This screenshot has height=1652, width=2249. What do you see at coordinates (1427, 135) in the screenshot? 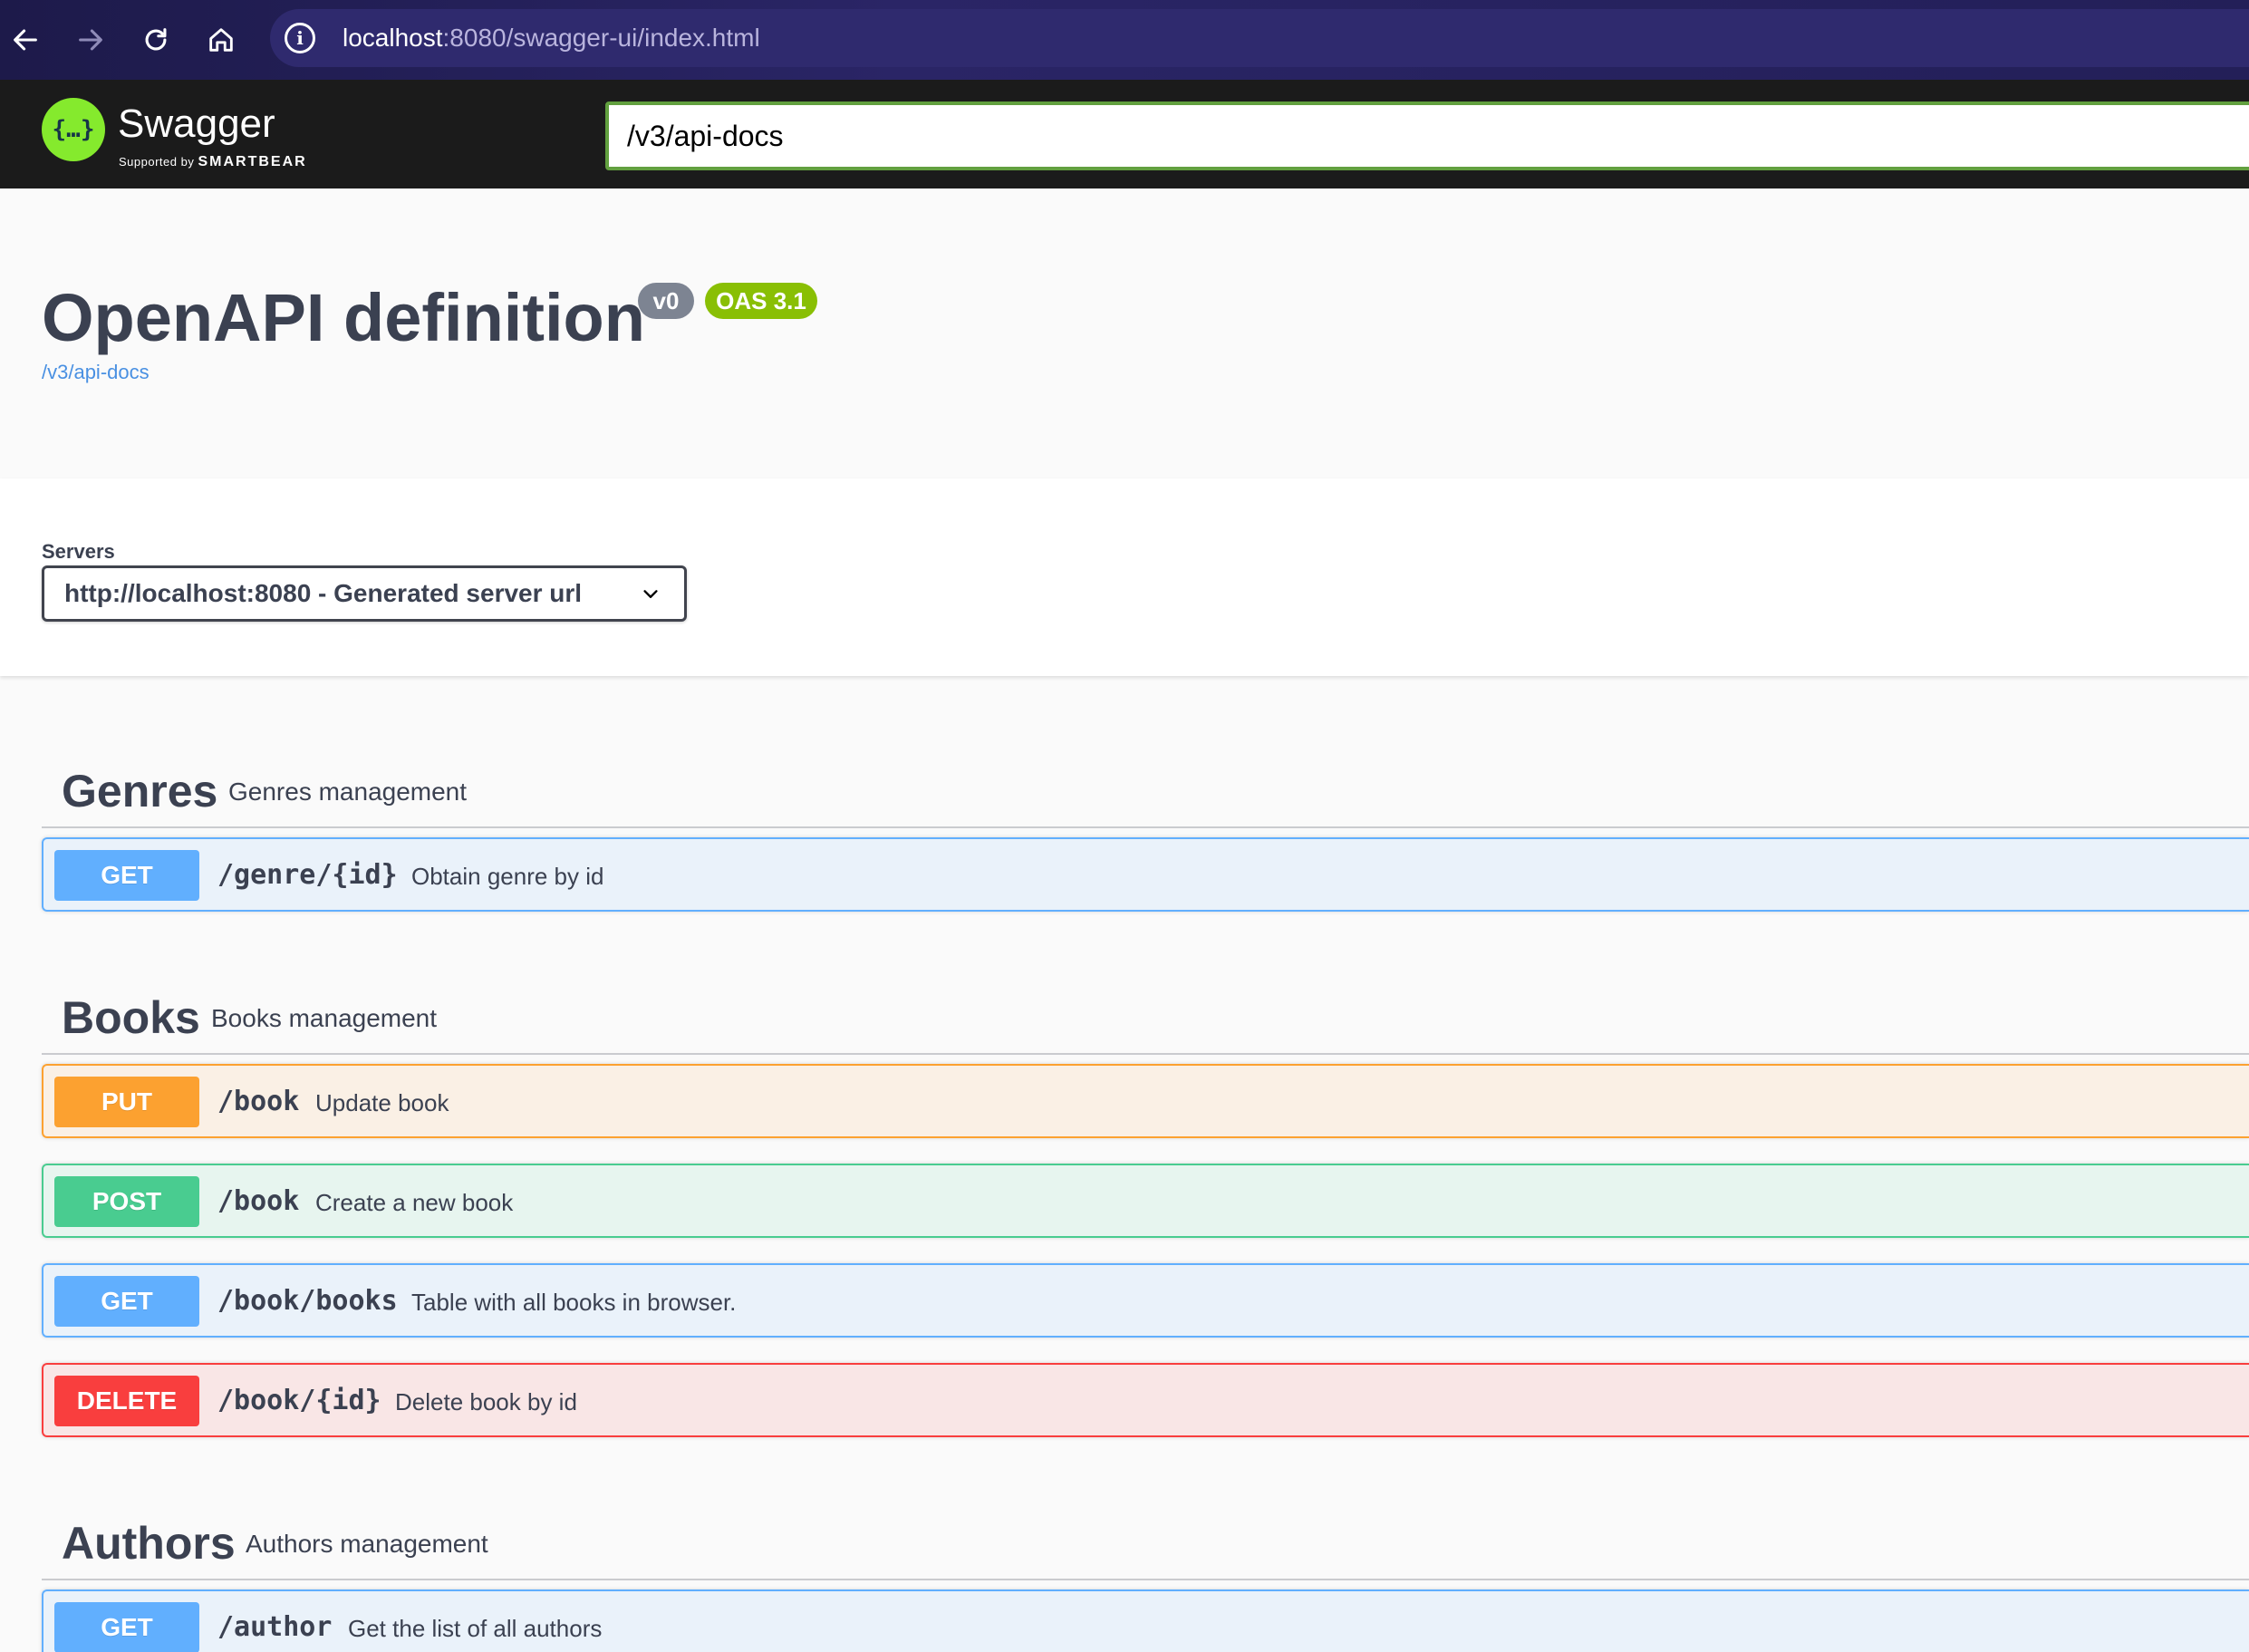
I see `spec-url-input: /v3/api-docs` at bounding box center [1427, 135].